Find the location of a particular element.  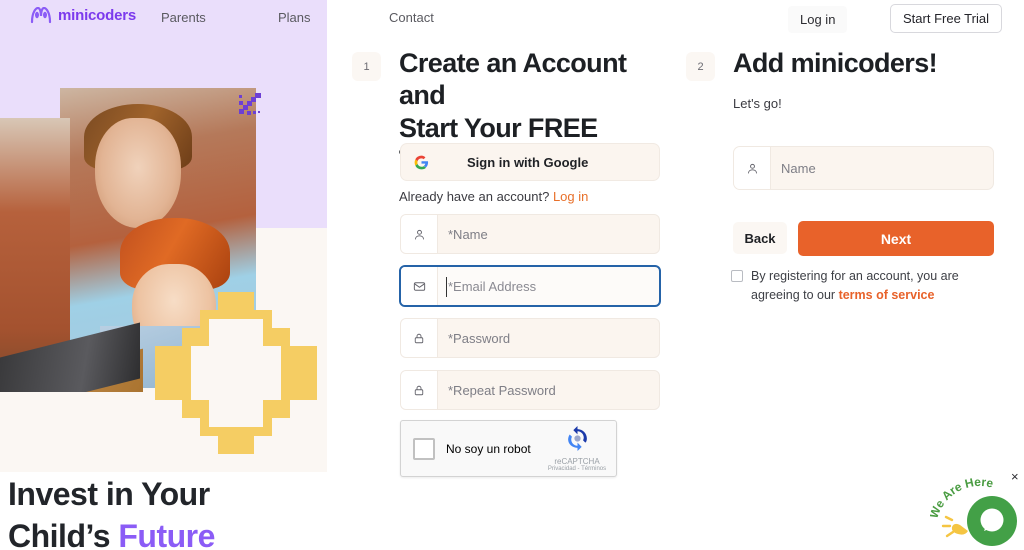

name-field-wrapper: *Name is located at coordinates (530, 234).